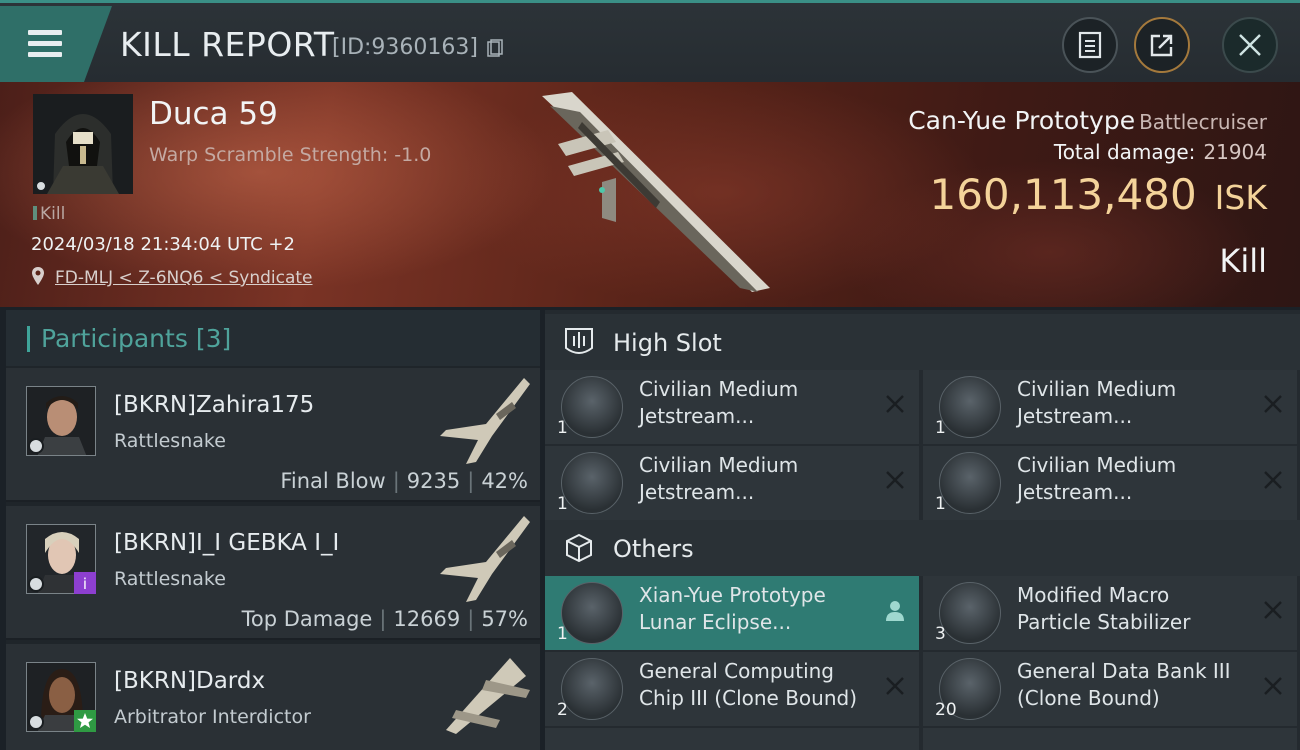  I want to click on kill-datetime: 2024/03/18 21:34:04 UTC +2, so click(163, 244).